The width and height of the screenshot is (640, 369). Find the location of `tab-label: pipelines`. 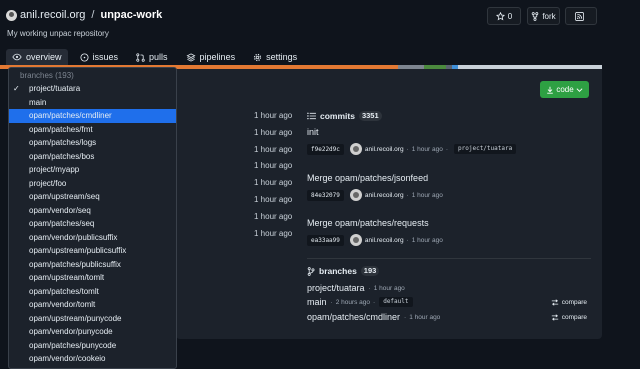

tab-label: pipelines is located at coordinates (217, 57).